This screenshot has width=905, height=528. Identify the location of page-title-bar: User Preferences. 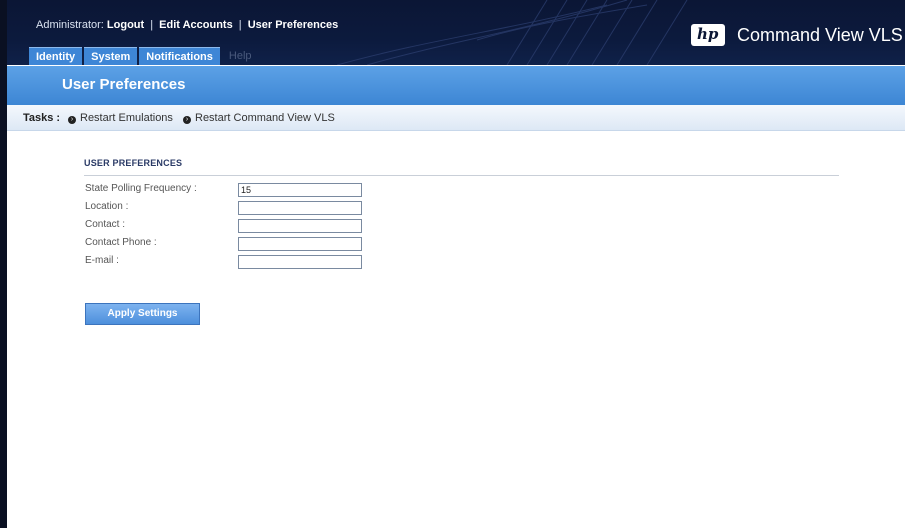
(456, 85).